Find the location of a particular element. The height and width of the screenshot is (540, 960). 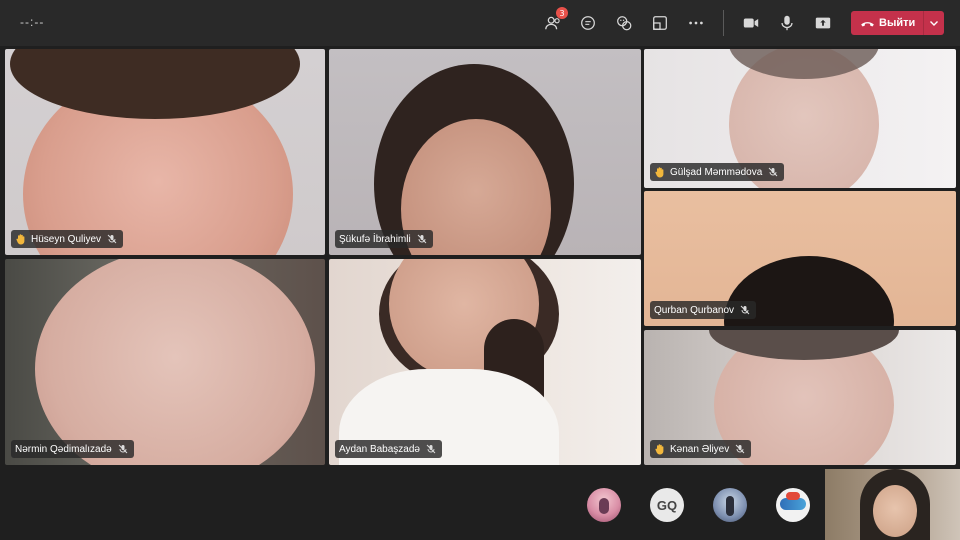

toolbar-divider is located at coordinates (723, 23).